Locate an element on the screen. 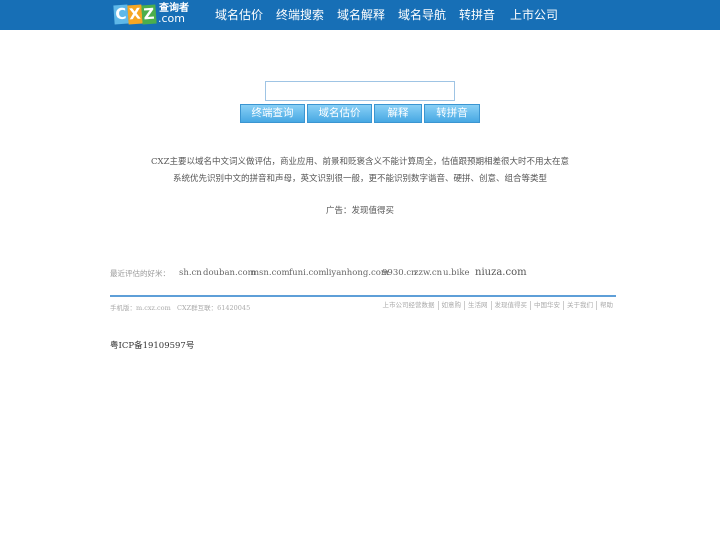  recent-domain-link: sh.cn is located at coordinates (190, 273).